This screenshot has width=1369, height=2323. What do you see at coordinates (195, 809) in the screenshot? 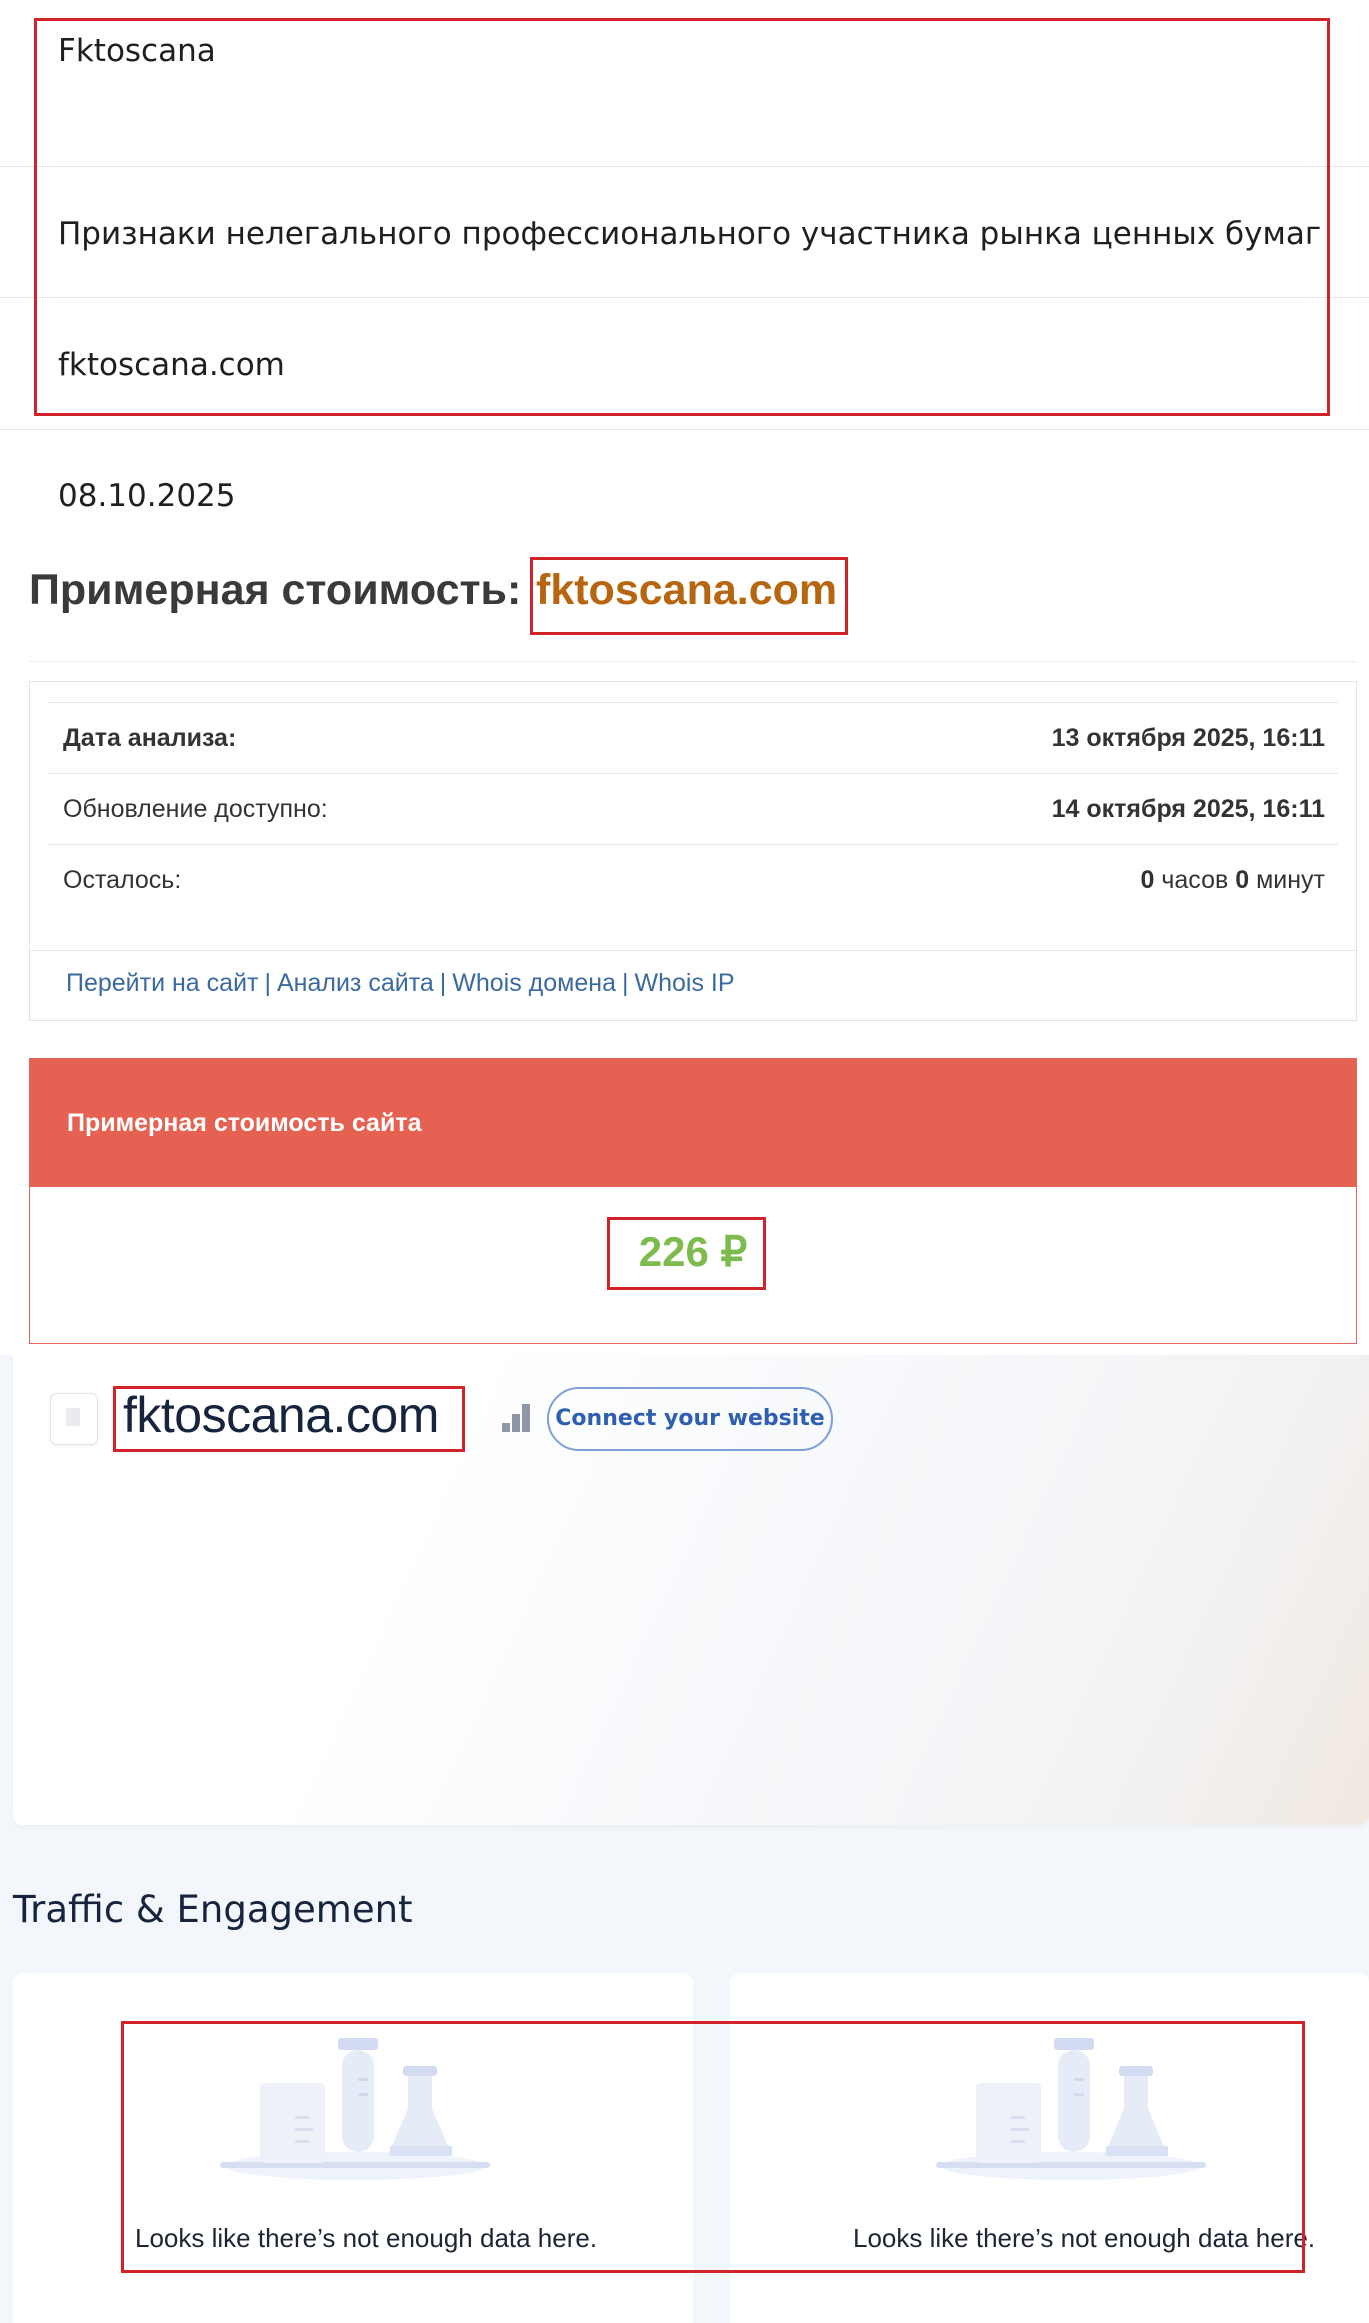
I see `update-available-label: Обновление доступно:` at bounding box center [195, 809].